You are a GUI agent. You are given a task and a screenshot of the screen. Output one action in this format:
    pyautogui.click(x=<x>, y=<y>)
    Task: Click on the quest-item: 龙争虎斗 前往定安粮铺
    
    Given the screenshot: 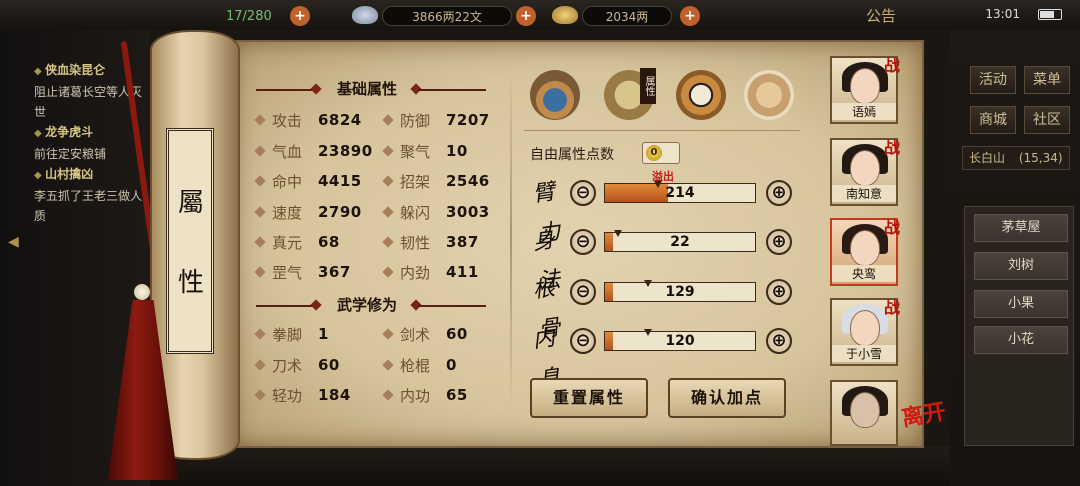 What is the action you would take?
    pyautogui.click(x=89, y=143)
    